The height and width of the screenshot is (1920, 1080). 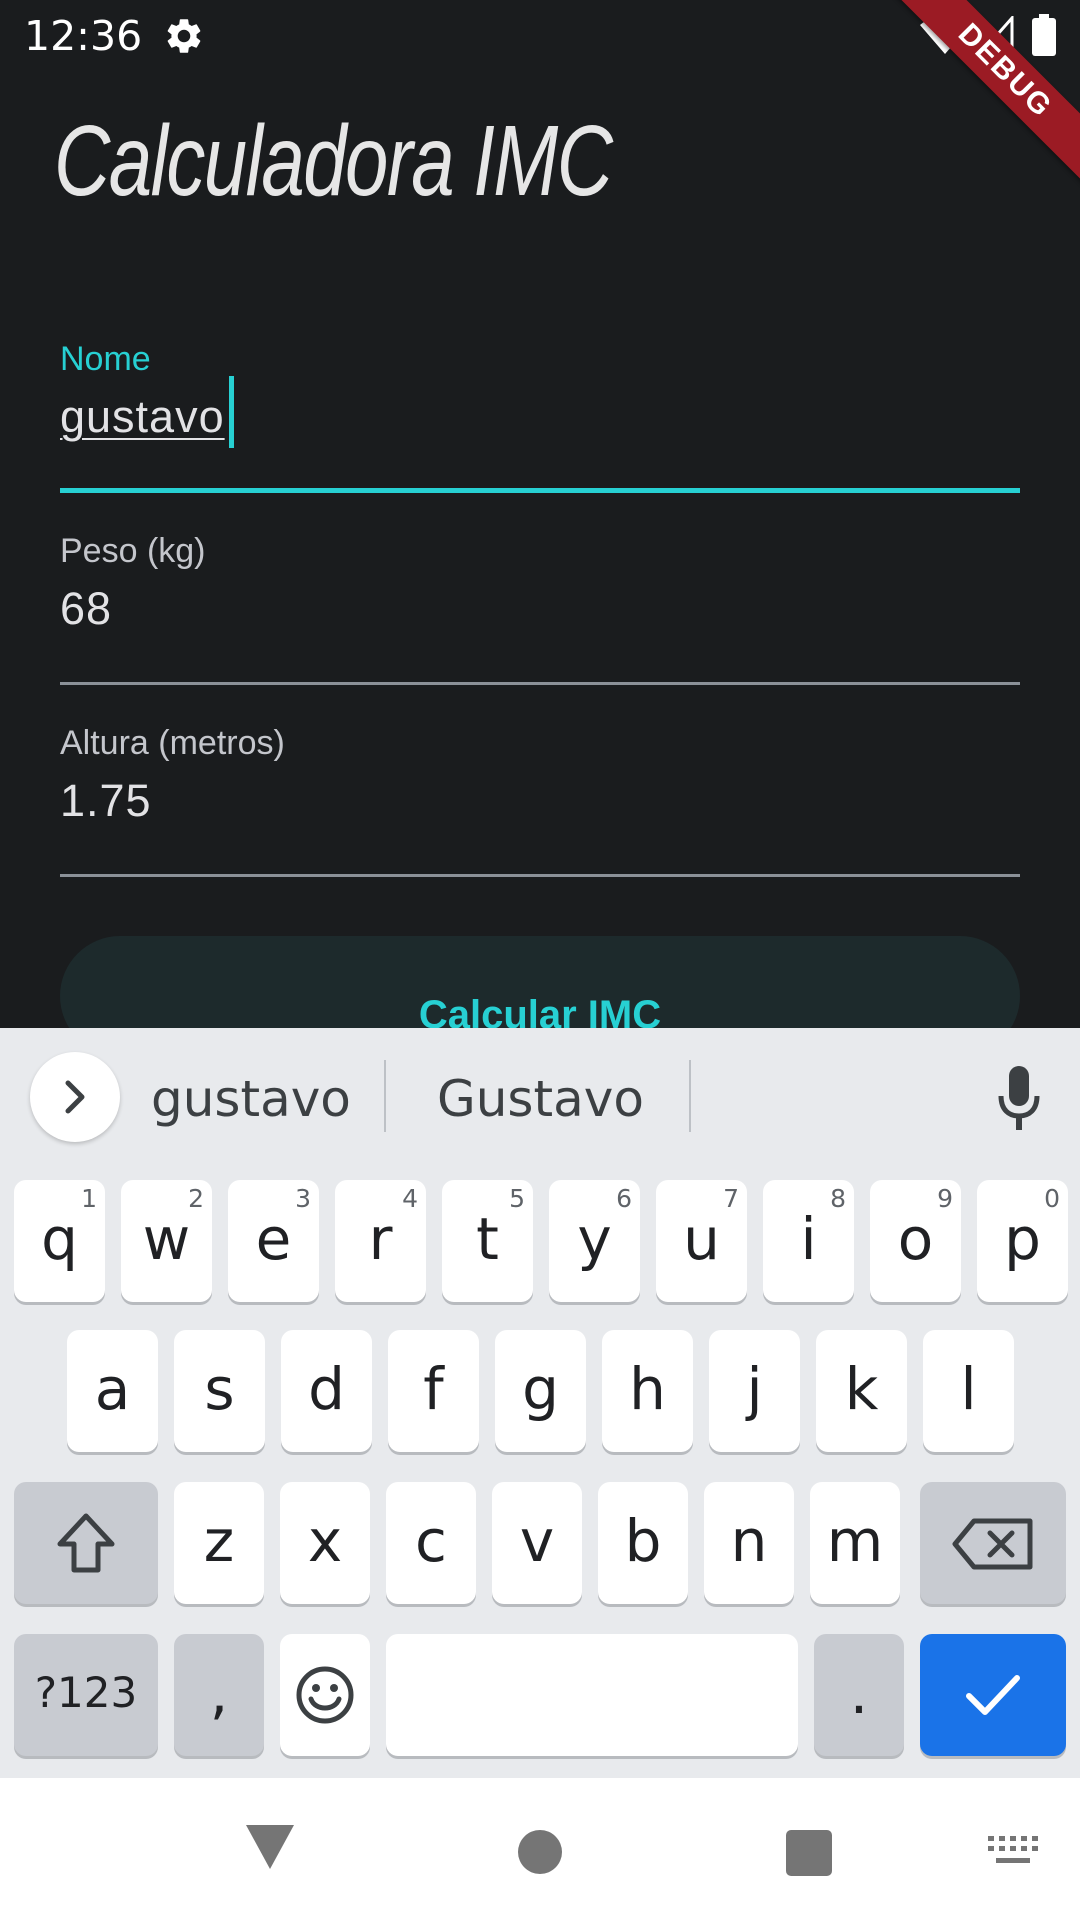 I want to click on key-label: v, so click(x=537, y=1541).